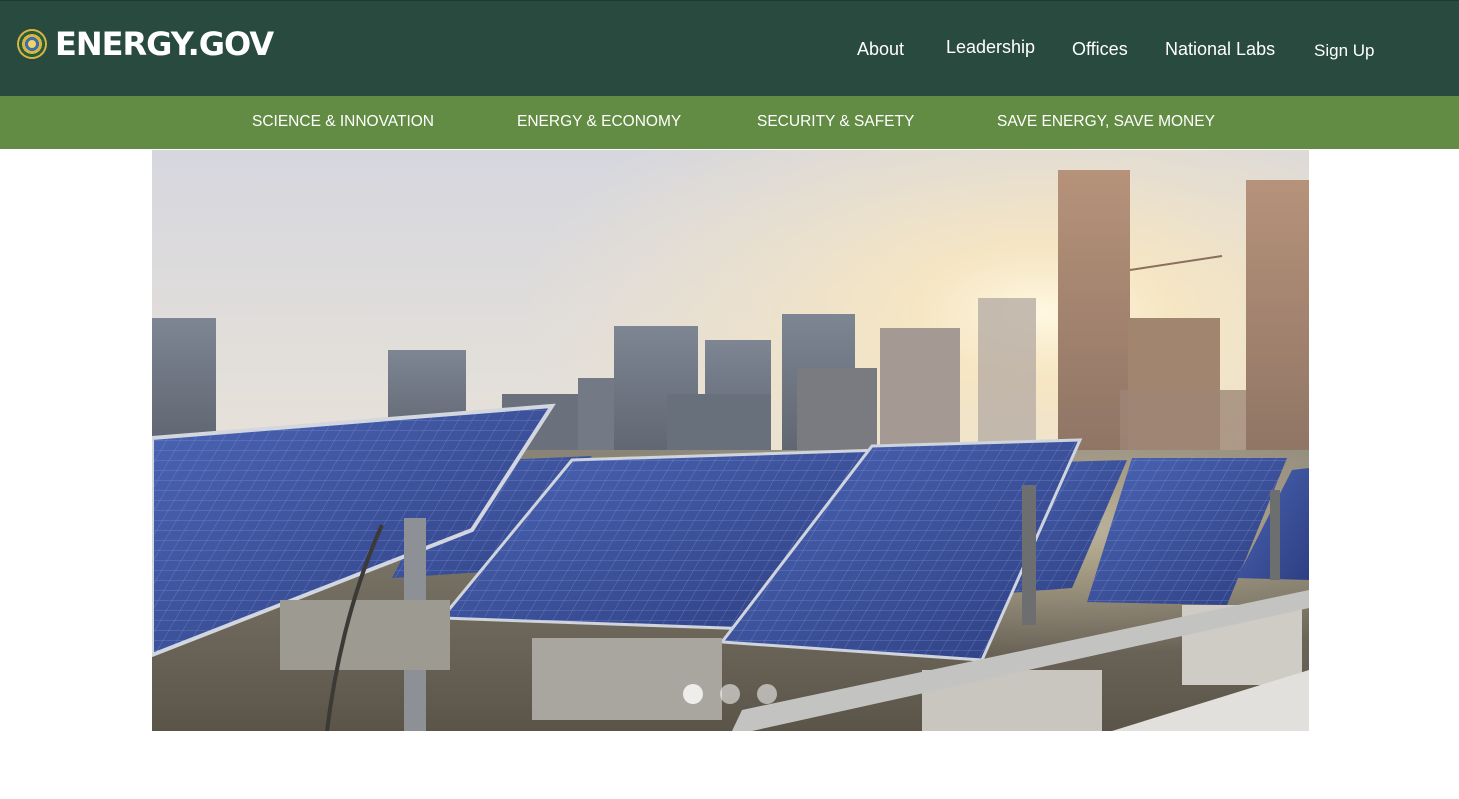 This screenshot has width=1459, height=799. What do you see at coordinates (880, 49) in the screenshot?
I see `nav-about: About` at bounding box center [880, 49].